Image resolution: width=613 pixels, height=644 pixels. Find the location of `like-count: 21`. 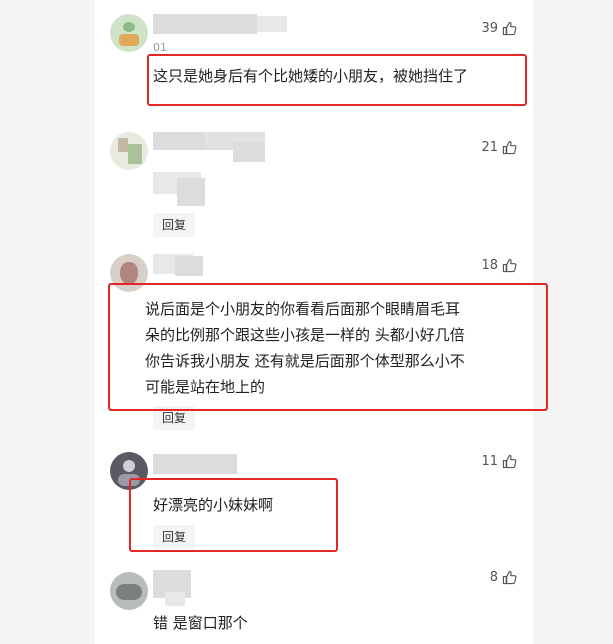

like-count: 21 is located at coordinates (489, 147).